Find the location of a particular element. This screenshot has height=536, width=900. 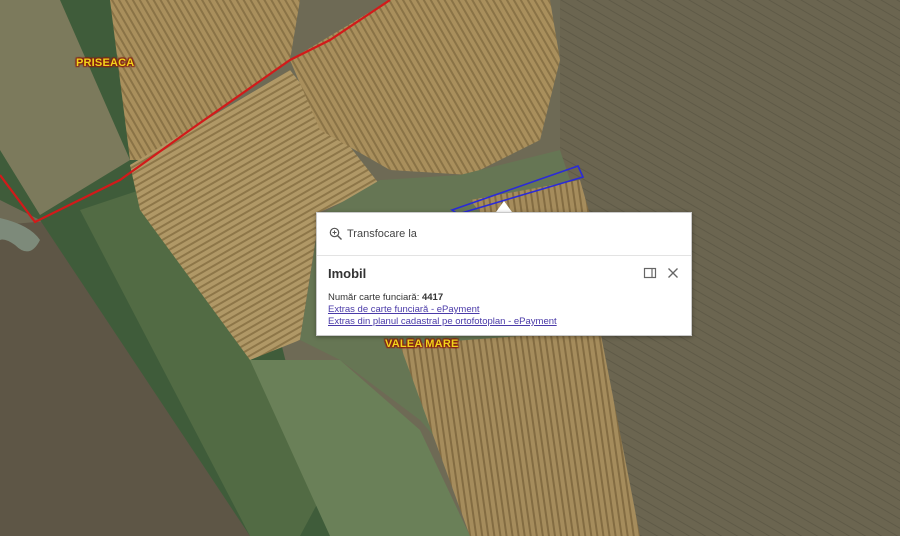

place-label-valea-mare: VALEA MARE is located at coordinates (422, 344).